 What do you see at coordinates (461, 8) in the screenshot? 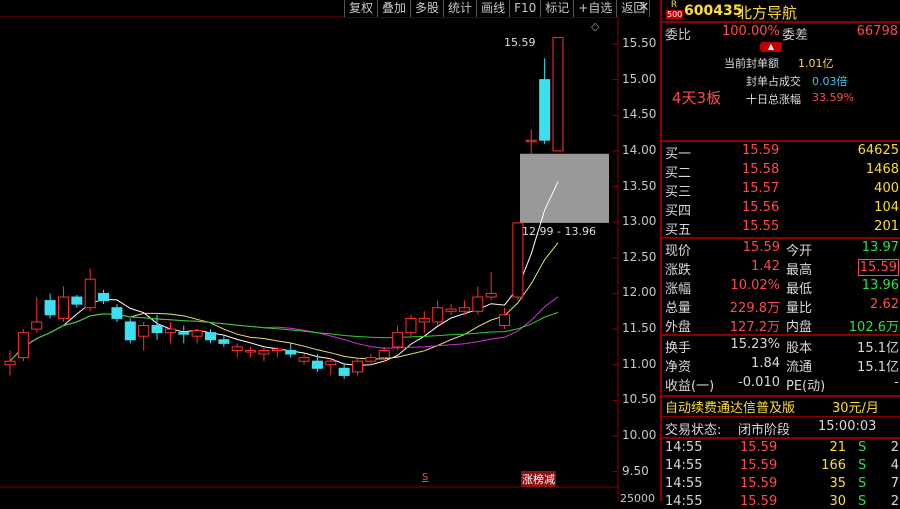
I see `statistics-button: 统计` at bounding box center [461, 8].